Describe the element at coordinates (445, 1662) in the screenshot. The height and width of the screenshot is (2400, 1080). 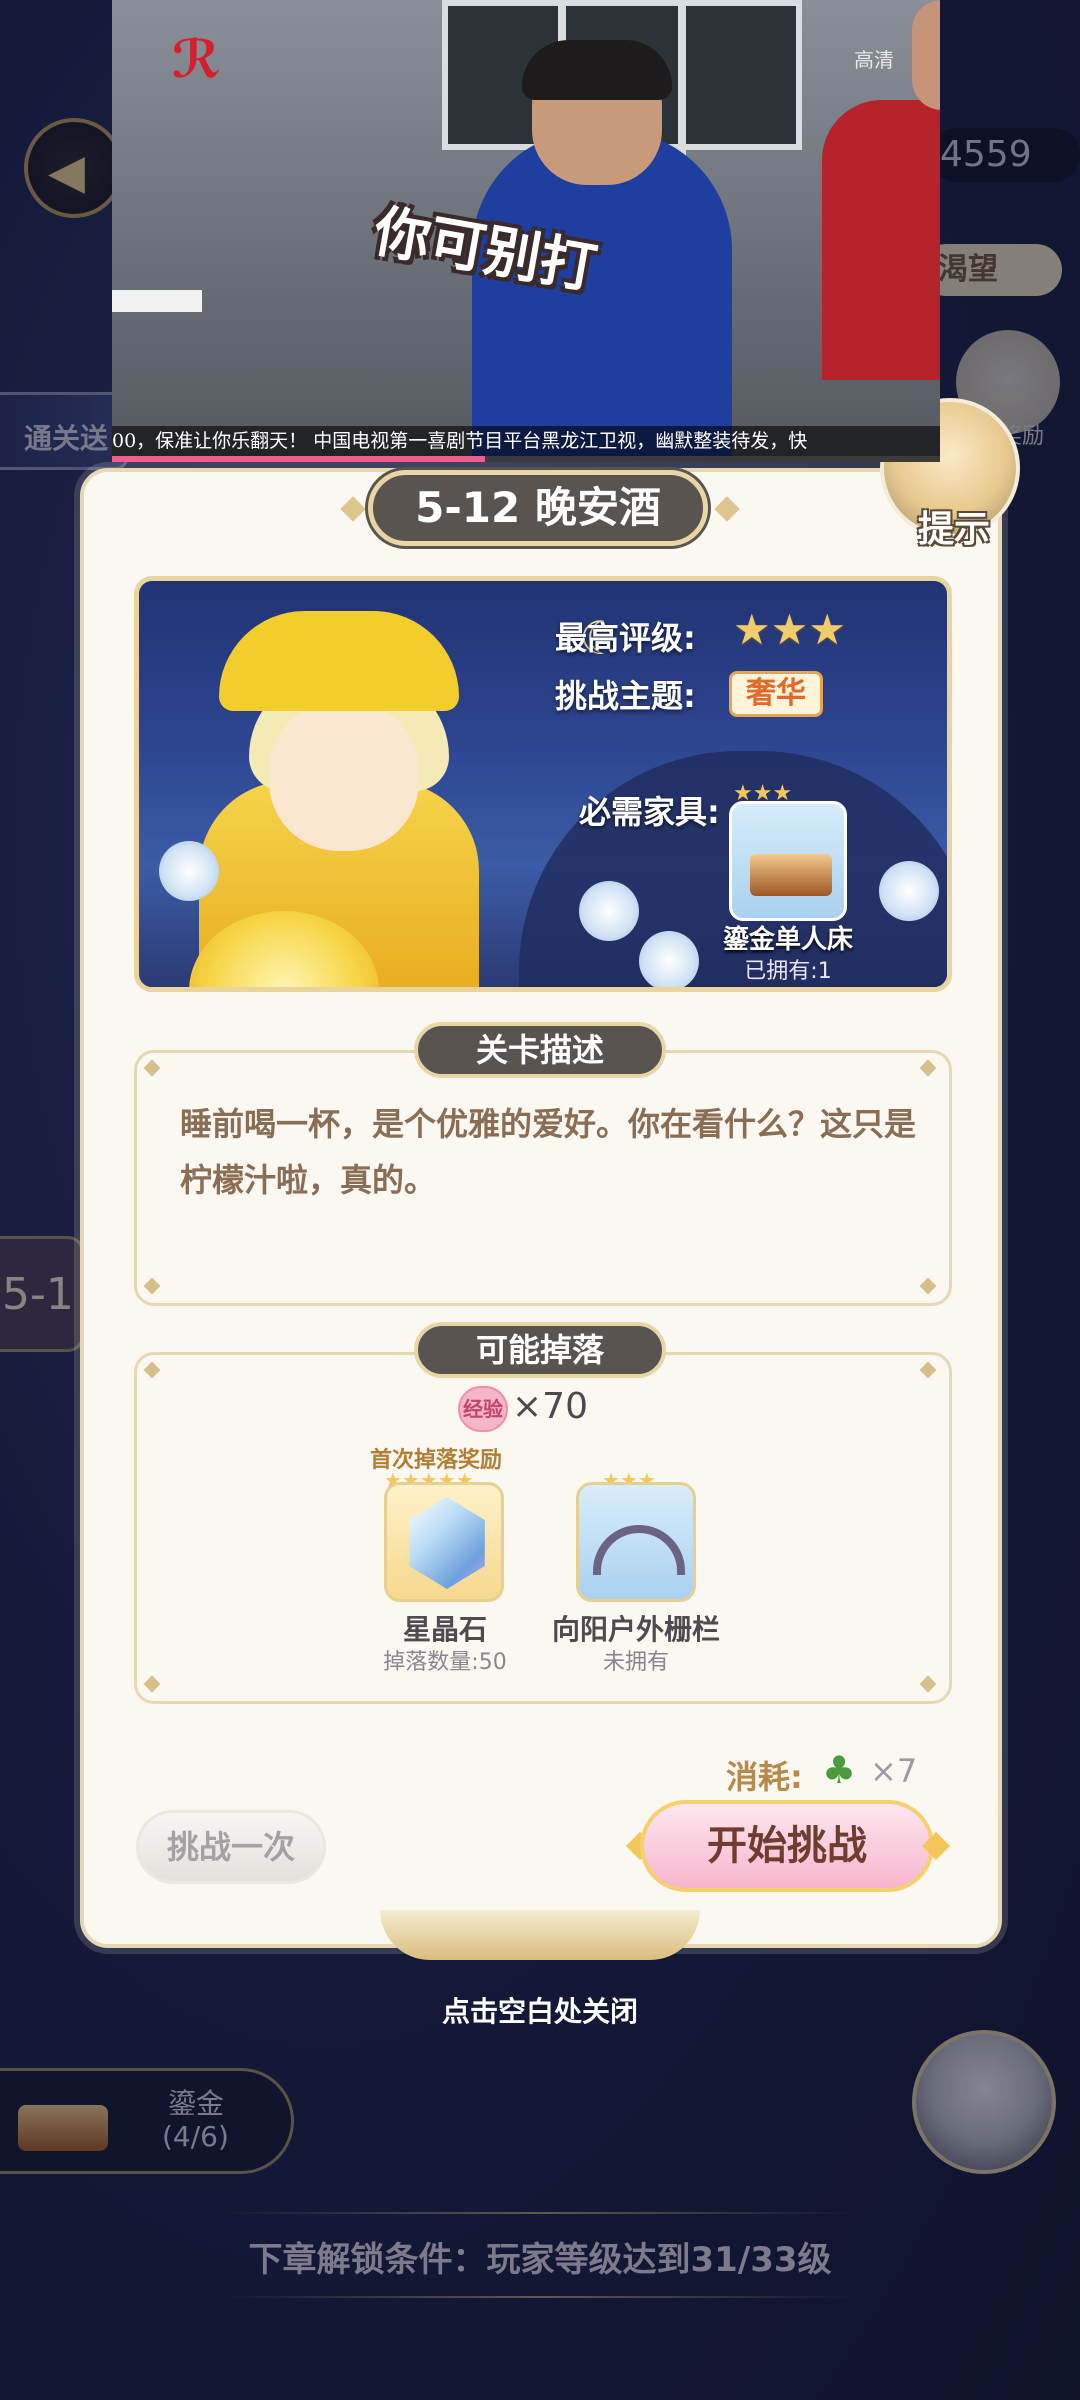
I see `drop-item-sub: 掉落数量:50` at that location.